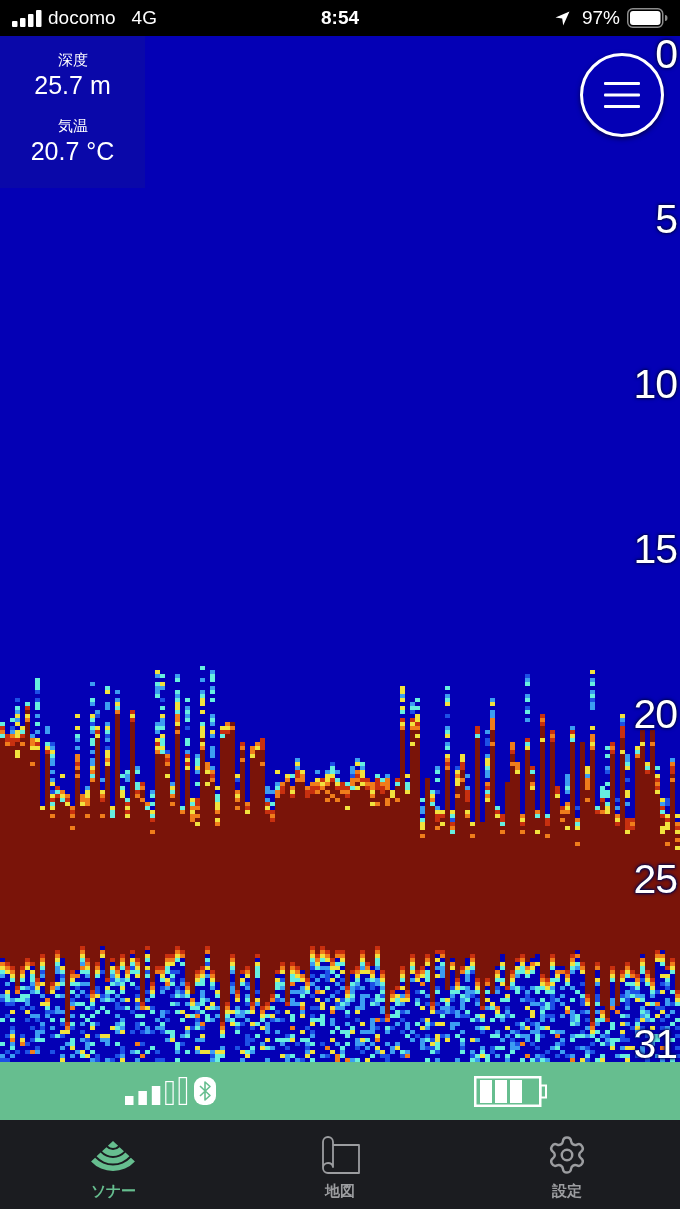 The width and height of the screenshot is (680, 1209). What do you see at coordinates (156, 1091) in the screenshot?
I see `signal-strength-icon` at bounding box center [156, 1091].